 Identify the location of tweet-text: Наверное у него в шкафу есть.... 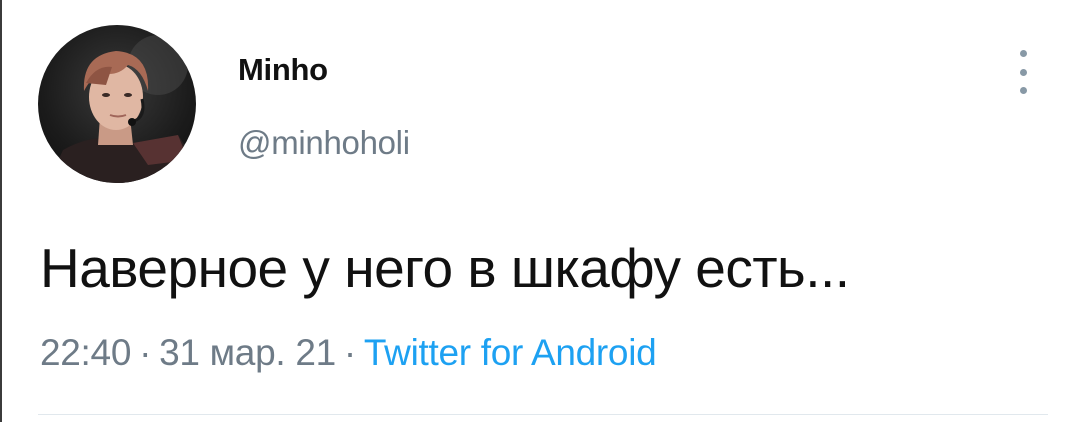
(445, 268).